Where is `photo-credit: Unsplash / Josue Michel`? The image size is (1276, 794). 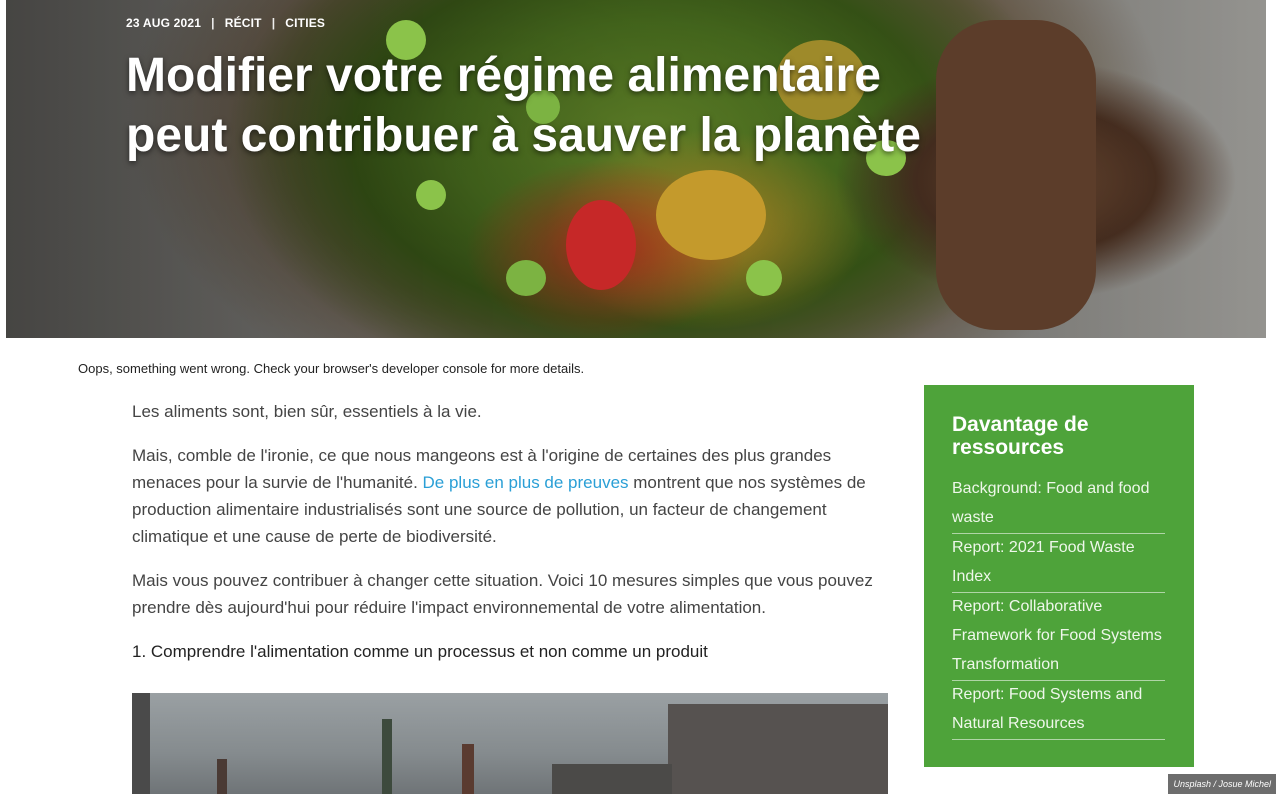
photo-credit: Unsplash / Josue Michel is located at coordinates (1222, 784).